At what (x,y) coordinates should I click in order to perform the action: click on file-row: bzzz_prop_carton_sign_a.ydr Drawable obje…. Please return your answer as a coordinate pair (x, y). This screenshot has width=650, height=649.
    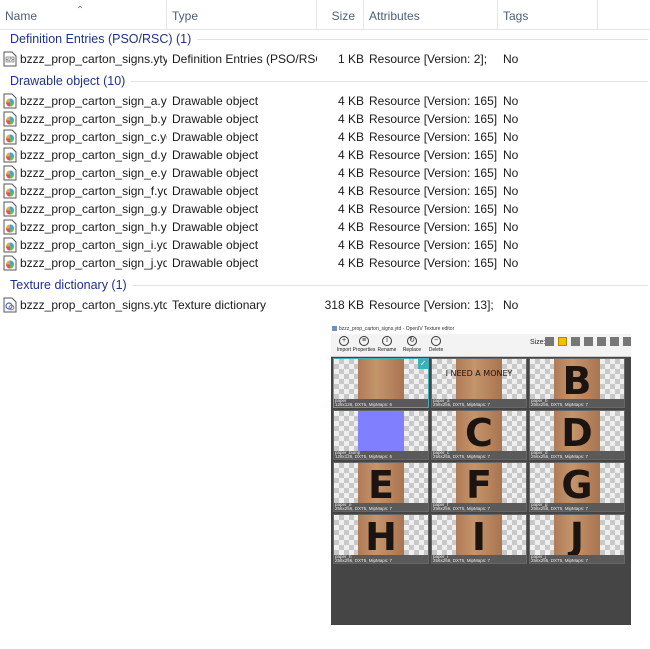
    Looking at the image, I should click on (325, 101).